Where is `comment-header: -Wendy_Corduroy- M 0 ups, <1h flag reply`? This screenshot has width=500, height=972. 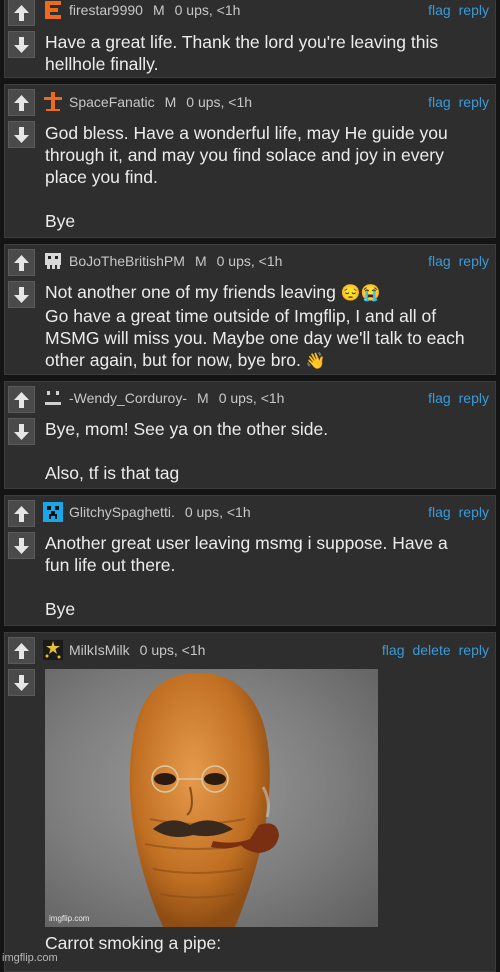 comment-header: -Wendy_Corduroy- M 0 ups, <1h flag reply is located at coordinates (266, 398).